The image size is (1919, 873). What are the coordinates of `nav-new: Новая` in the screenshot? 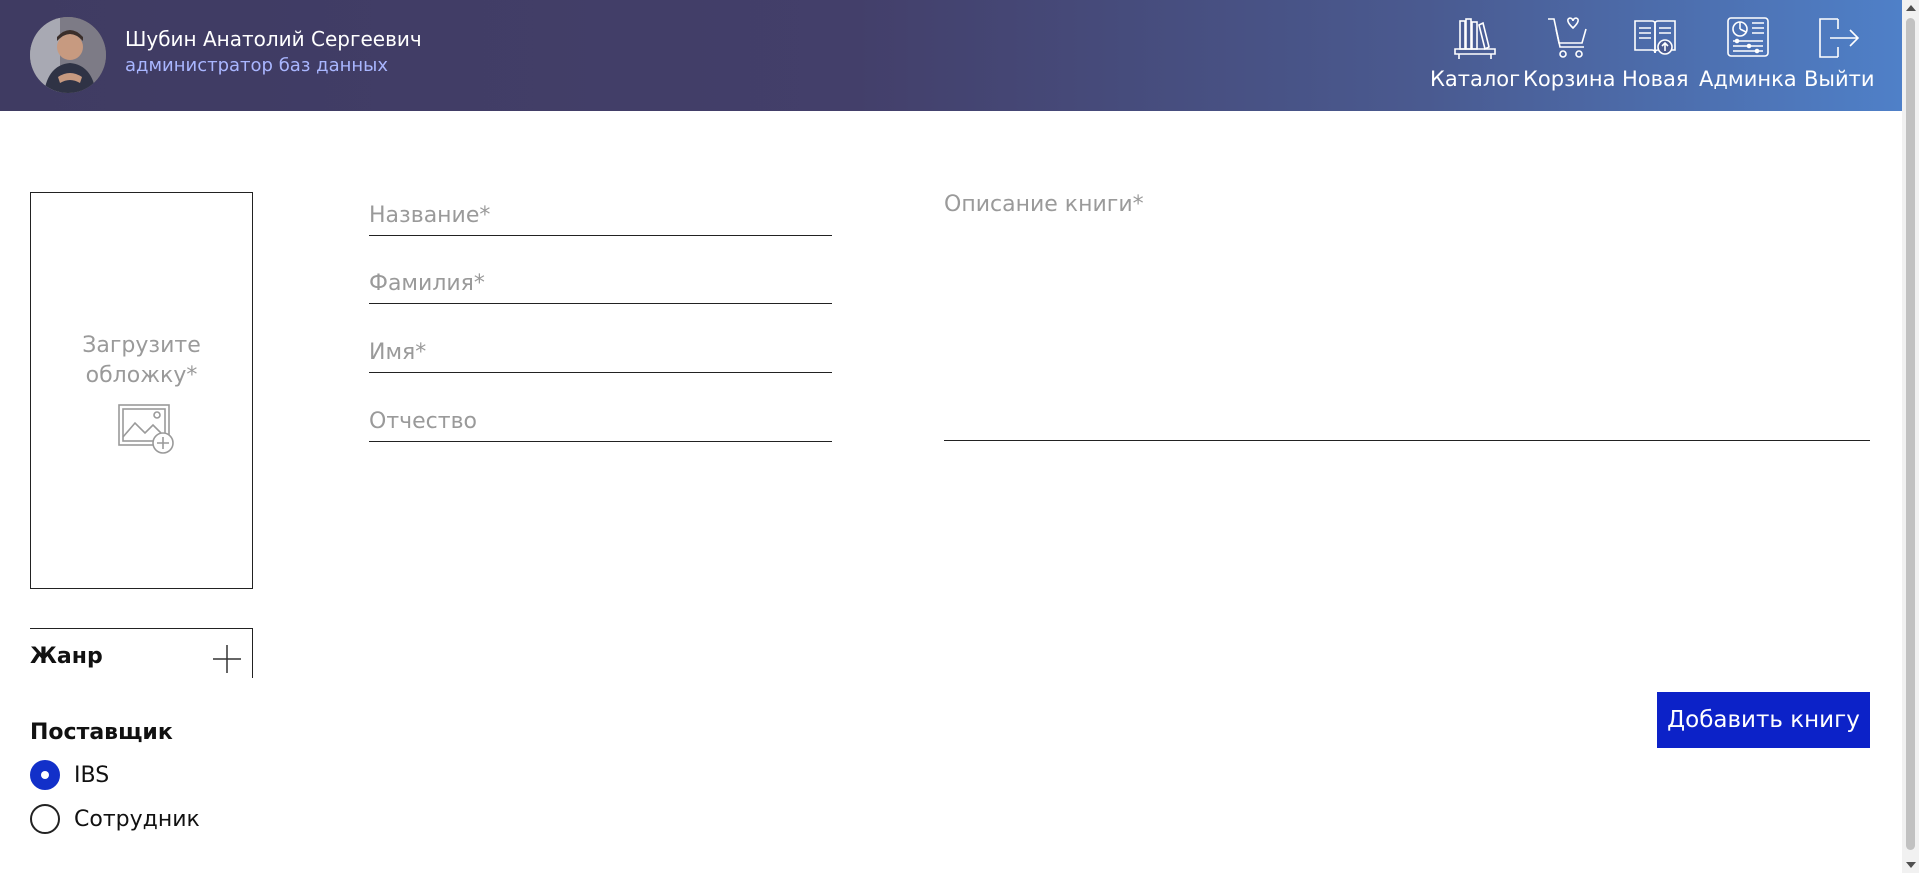 It's located at (1655, 55).